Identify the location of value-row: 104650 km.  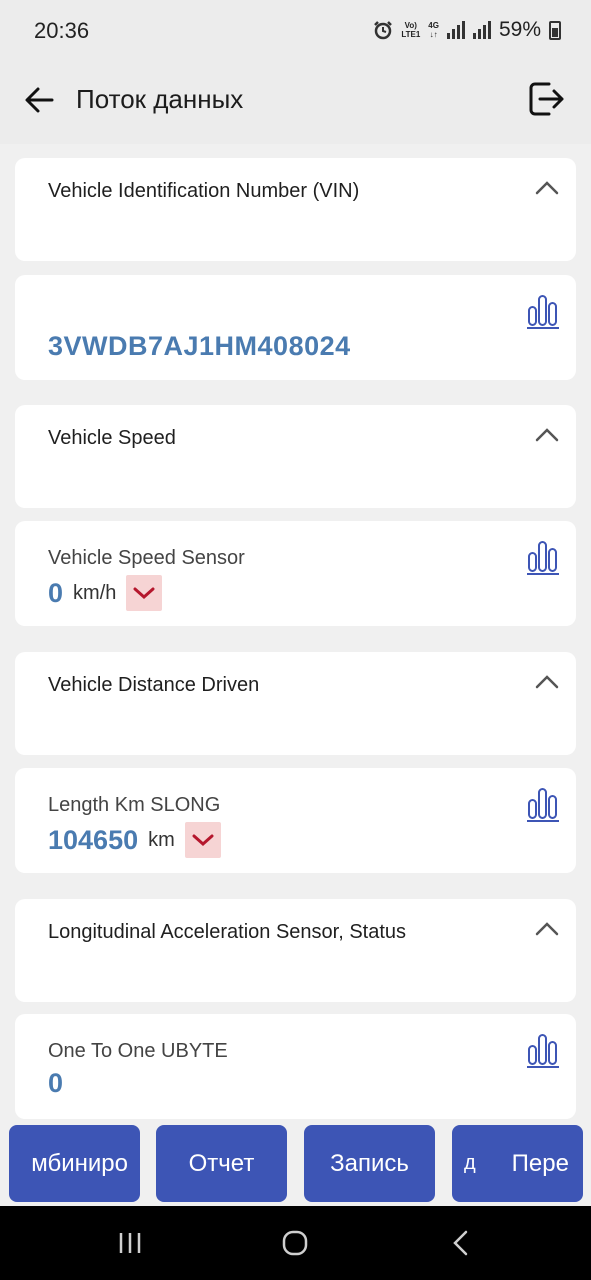
(134, 840).